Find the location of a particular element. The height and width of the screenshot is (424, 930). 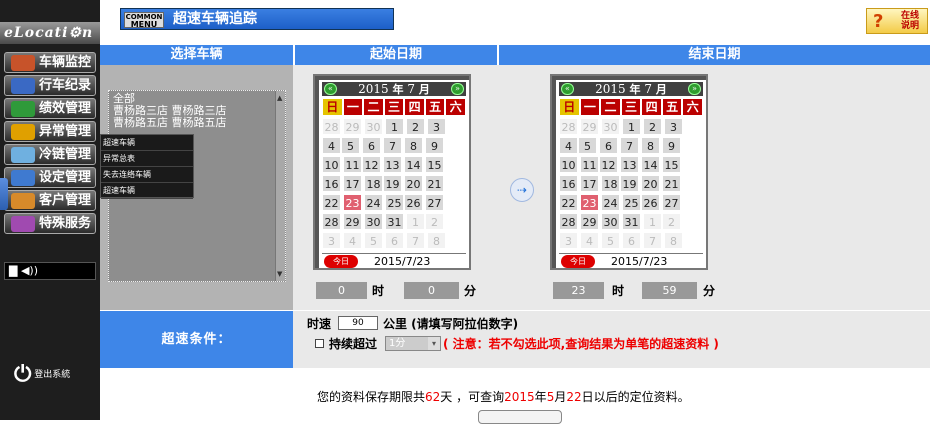

query-button is located at coordinates (520, 417).